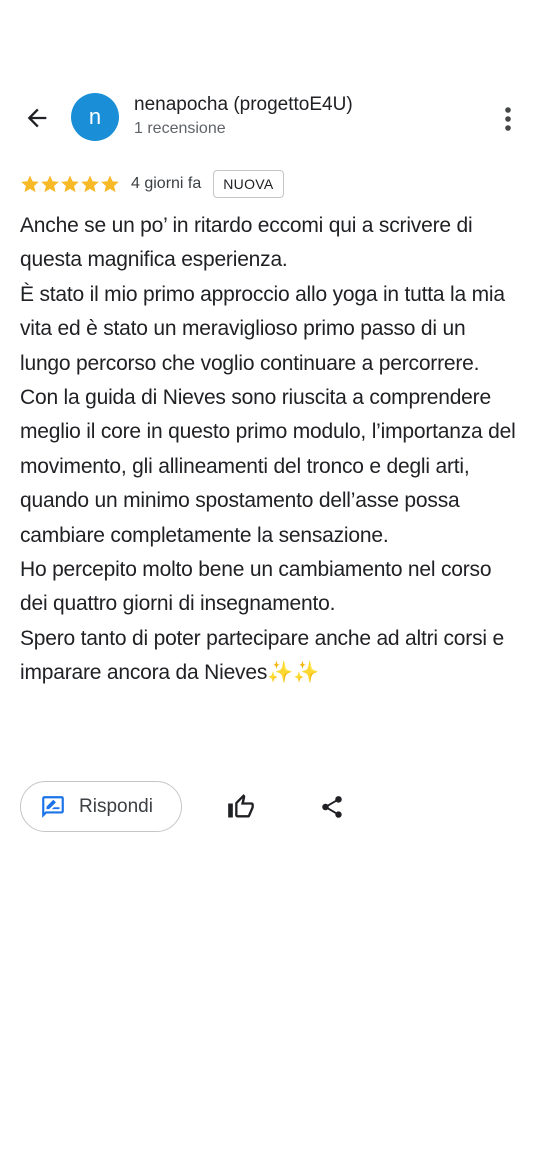 The height and width of the screenshot is (1157, 550). Describe the element at coordinates (275, 118) in the screenshot. I see `review-header: n nenapocha (progettoE4U) 1 recensione` at that location.